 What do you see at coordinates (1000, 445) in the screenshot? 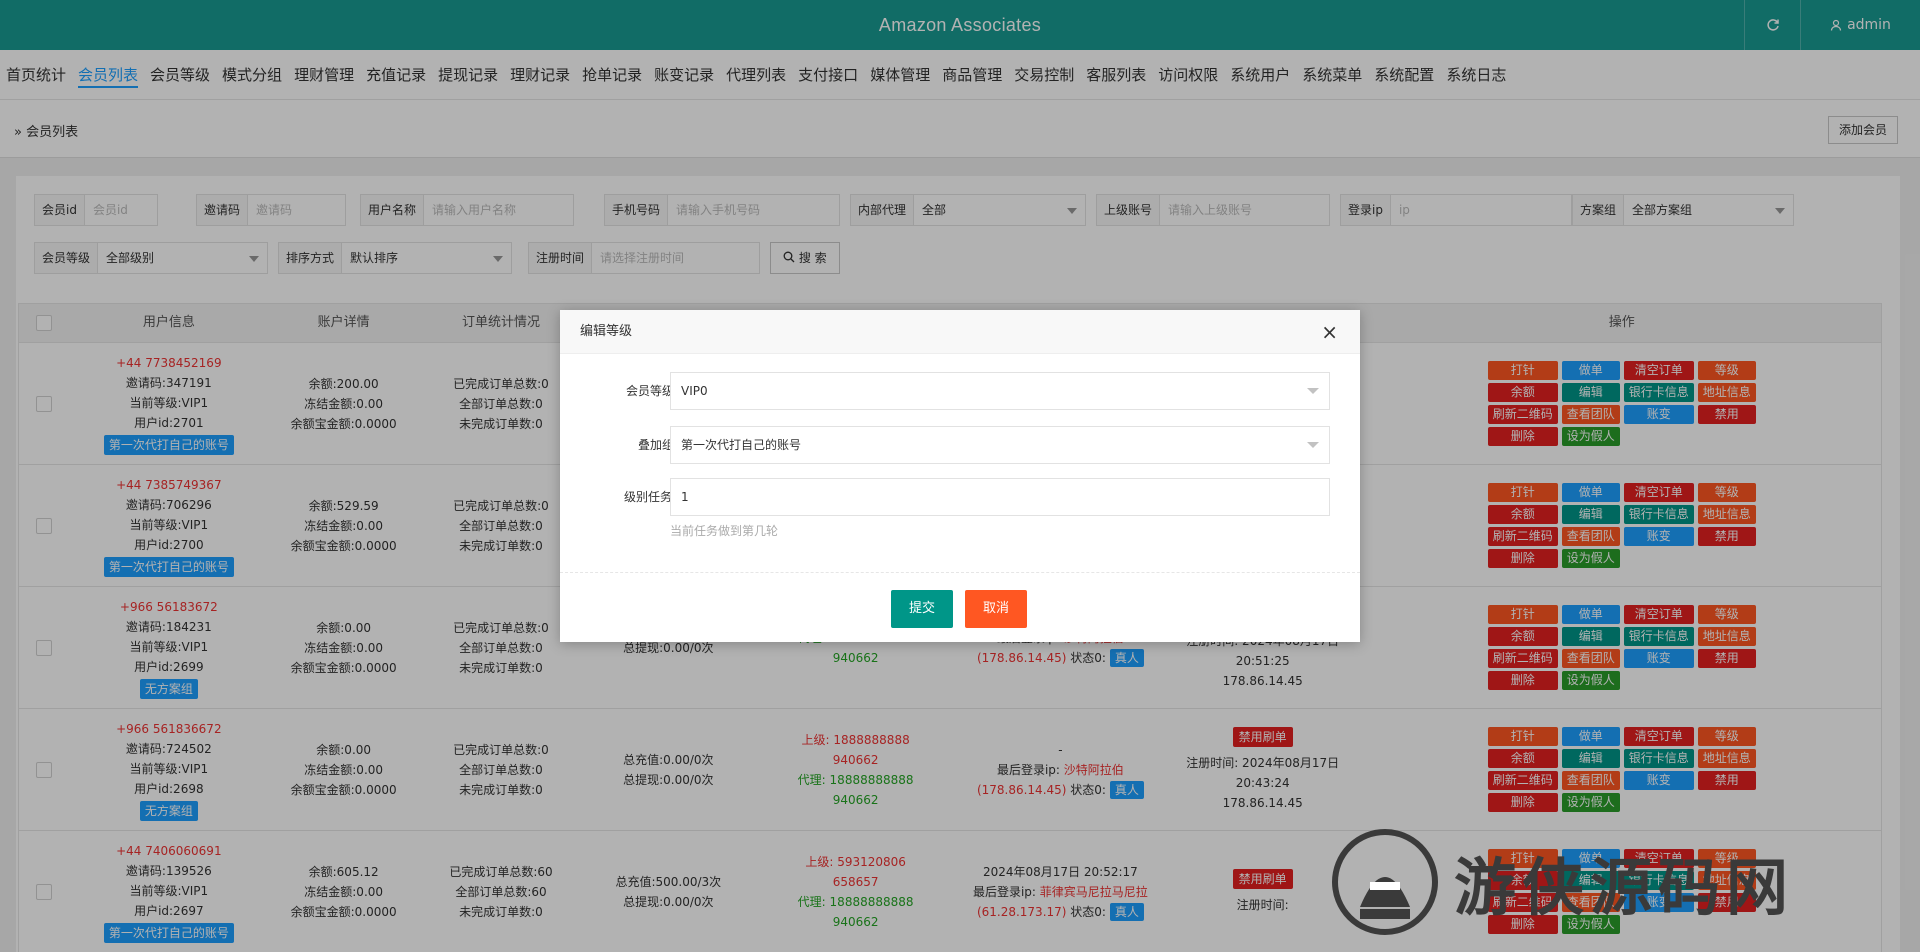
I see `group-select: 第一次代打自己的账号` at bounding box center [1000, 445].